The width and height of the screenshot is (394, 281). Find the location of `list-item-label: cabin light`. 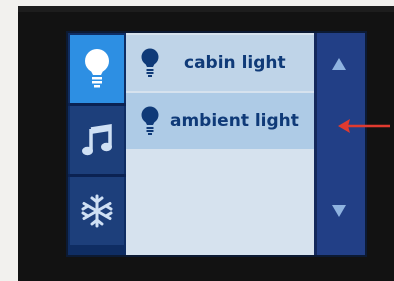

list-item-label: cabin light is located at coordinates (235, 63).